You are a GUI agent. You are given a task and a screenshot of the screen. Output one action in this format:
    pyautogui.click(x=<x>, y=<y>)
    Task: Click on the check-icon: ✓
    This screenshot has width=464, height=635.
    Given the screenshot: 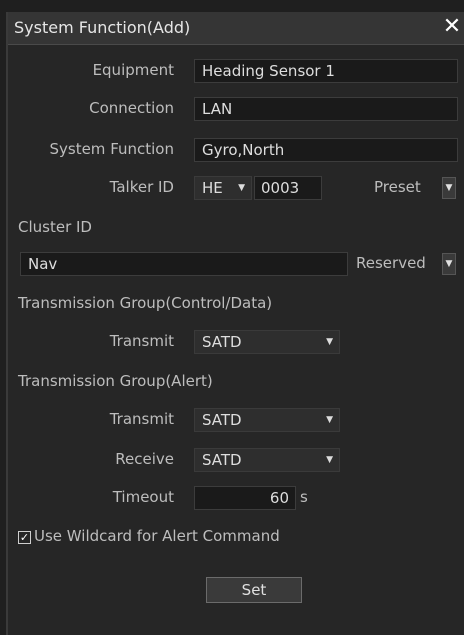 What is the action you would take?
    pyautogui.click(x=24, y=537)
    